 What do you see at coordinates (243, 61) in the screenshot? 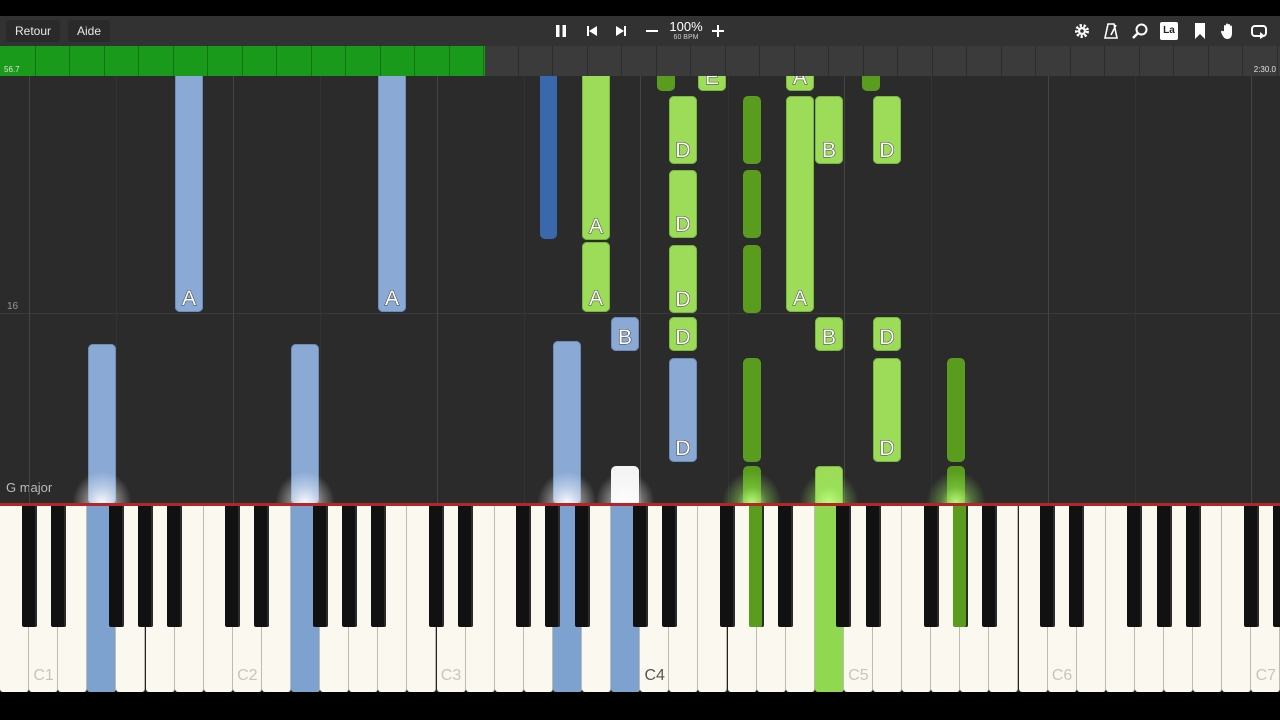
I see `progress-fill` at bounding box center [243, 61].